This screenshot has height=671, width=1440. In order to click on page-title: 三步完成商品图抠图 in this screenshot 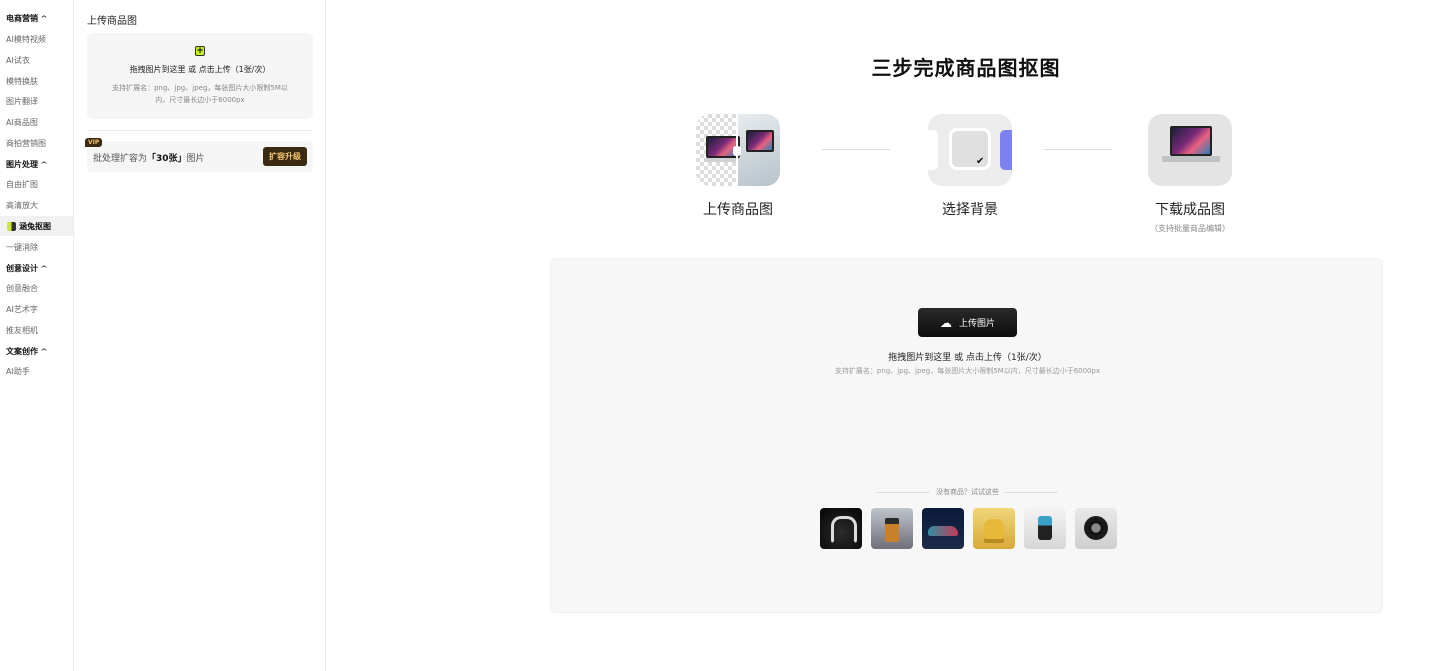, I will do `click(966, 68)`.